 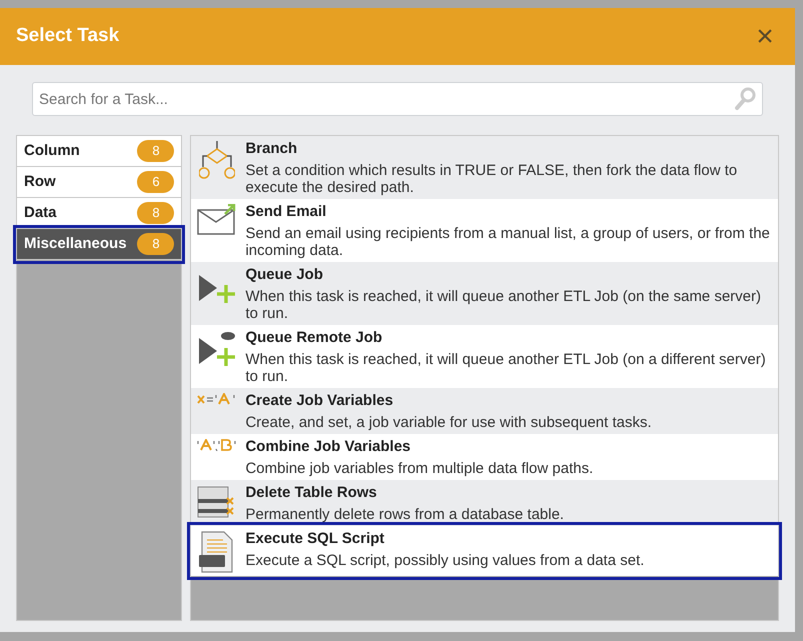 What do you see at coordinates (99, 151) in the screenshot?
I see `category-item: Column 8` at bounding box center [99, 151].